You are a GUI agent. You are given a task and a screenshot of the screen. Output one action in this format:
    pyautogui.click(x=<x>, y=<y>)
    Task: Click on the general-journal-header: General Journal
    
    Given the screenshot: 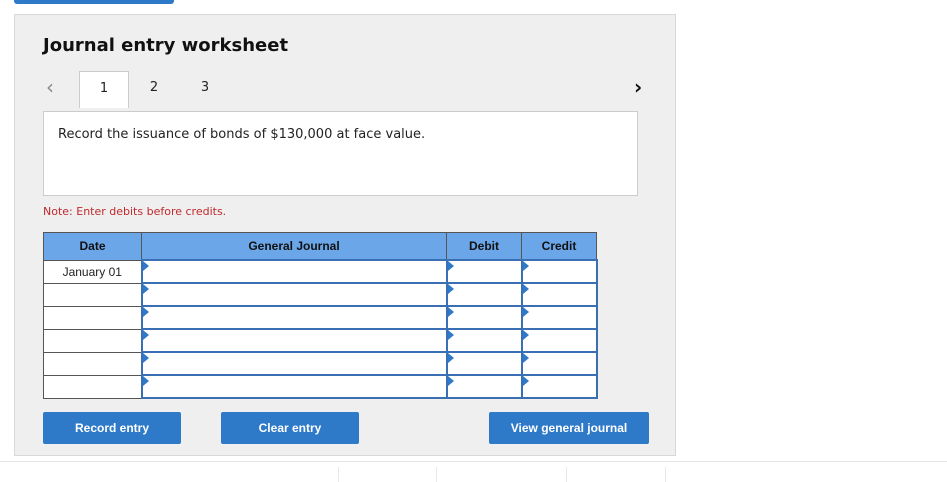 What is the action you would take?
    pyautogui.click(x=294, y=246)
    